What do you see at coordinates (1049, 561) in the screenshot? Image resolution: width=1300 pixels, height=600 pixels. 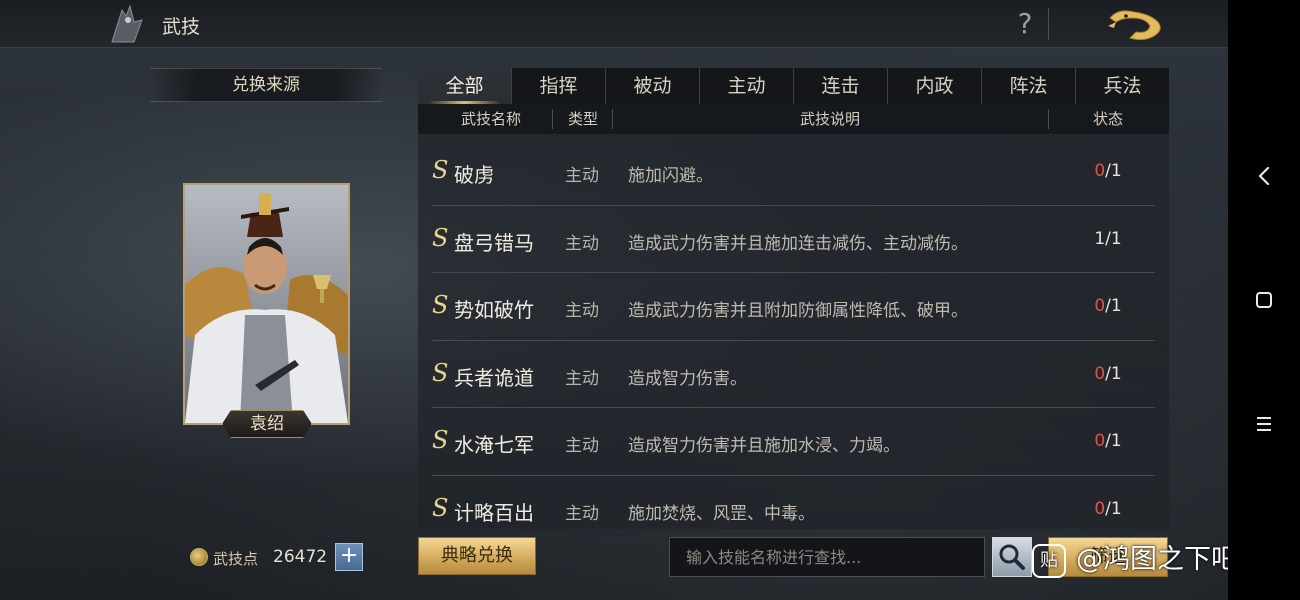 I see `tieba-logo-icon: 贴` at bounding box center [1049, 561].